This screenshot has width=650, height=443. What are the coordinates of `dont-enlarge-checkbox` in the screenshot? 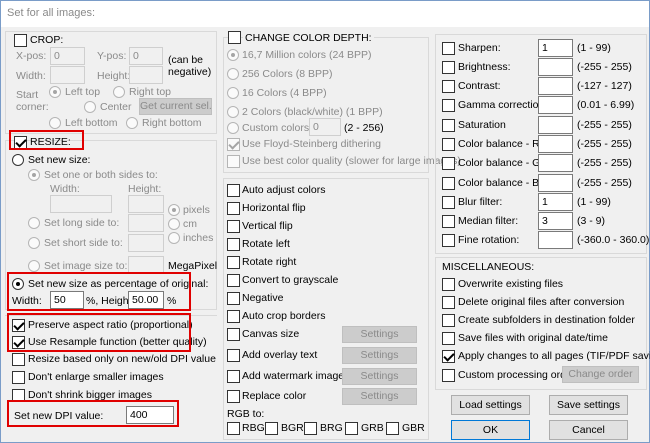 It's located at (18, 377).